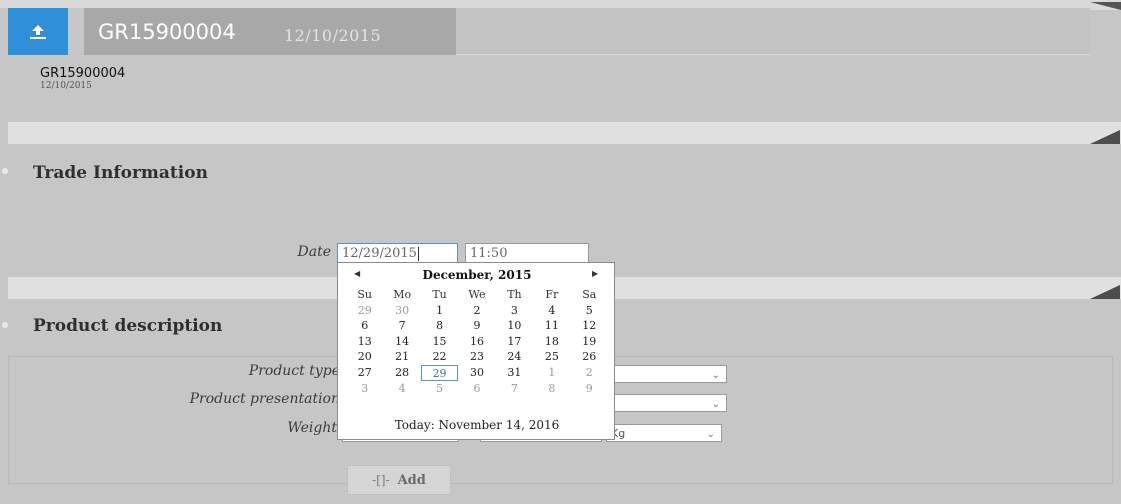 Image resolution: width=1121 pixels, height=504 pixels. Describe the element at coordinates (439, 357) in the screenshot. I see `calendar-day: 22` at that location.